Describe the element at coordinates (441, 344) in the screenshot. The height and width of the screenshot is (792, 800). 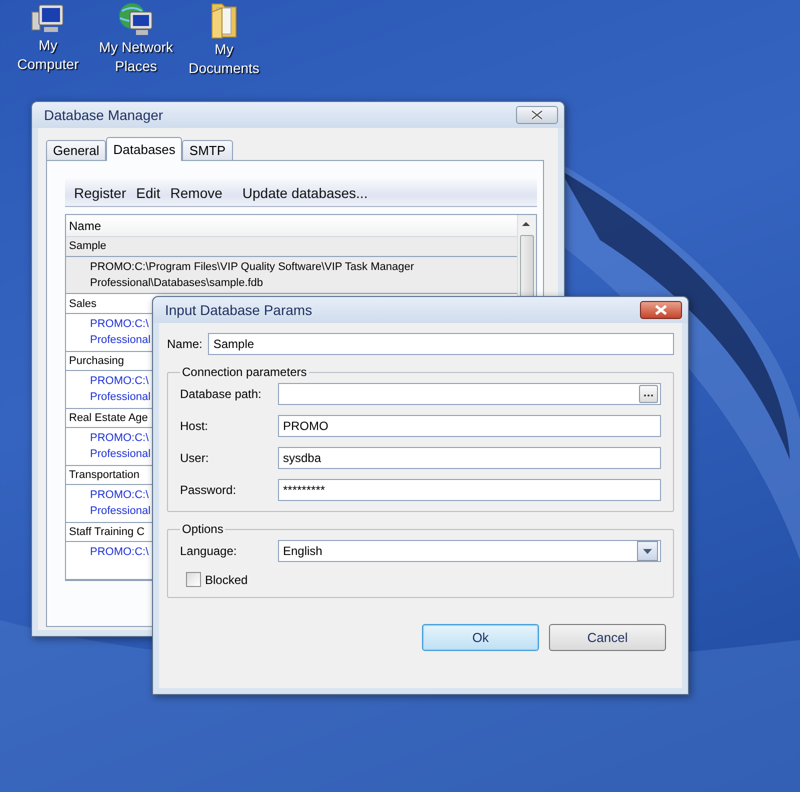
I see `name-field: Sample` at that location.